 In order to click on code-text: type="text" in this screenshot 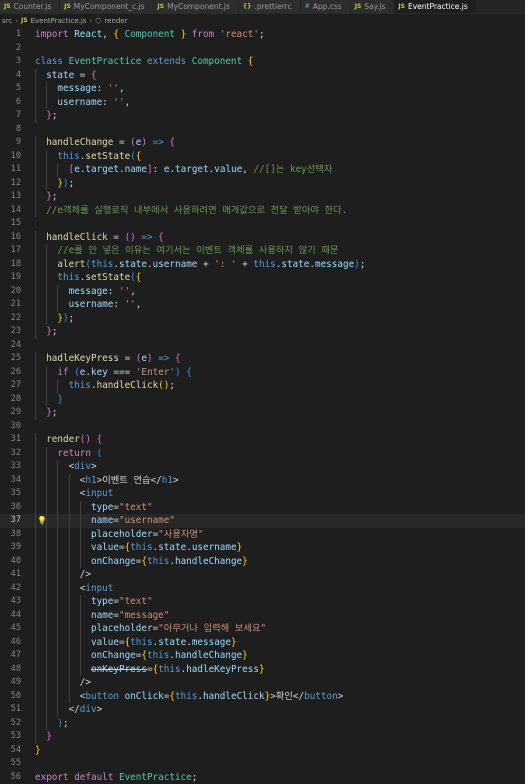, I will do `click(94, 508)`.